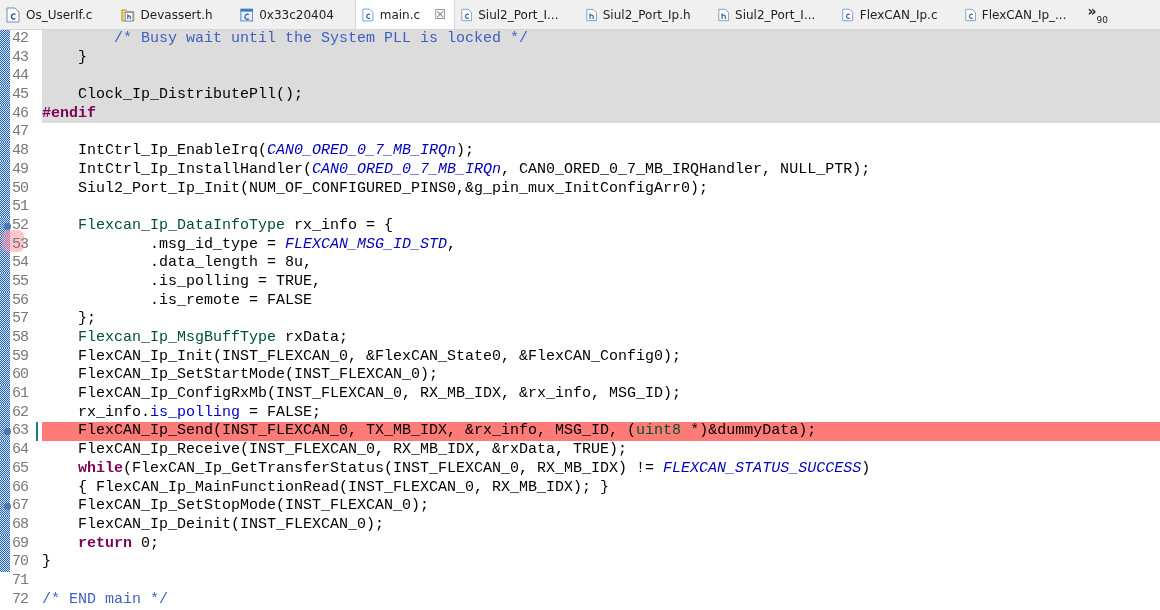 This screenshot has width=1160, height=610. Describe the element at coordinates (69, 113) in the screenshot. I see `code-line: #endif` at that location.